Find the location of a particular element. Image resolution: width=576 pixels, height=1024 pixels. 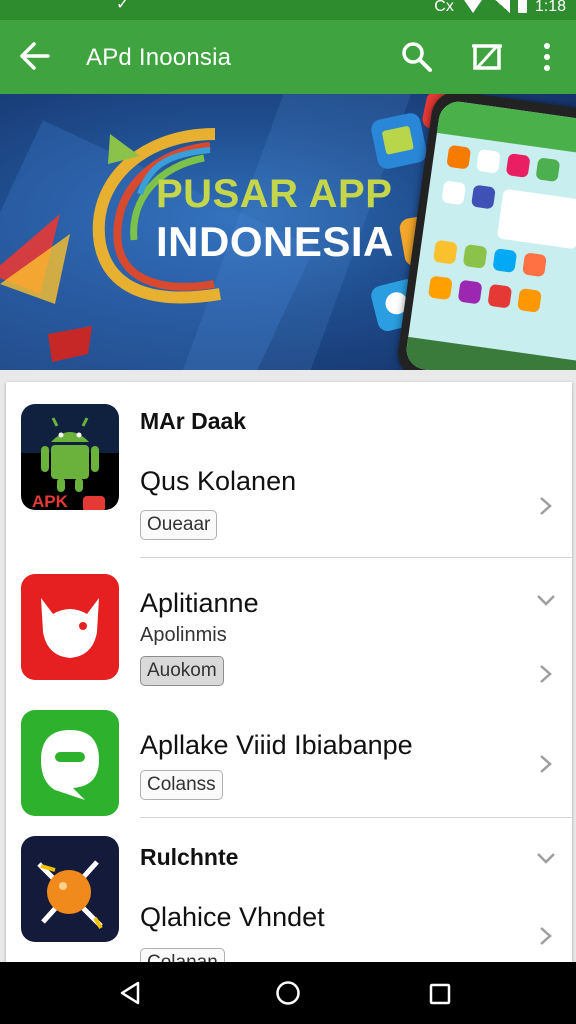

app-tag: Colanss is located at coordinates (181, 785).